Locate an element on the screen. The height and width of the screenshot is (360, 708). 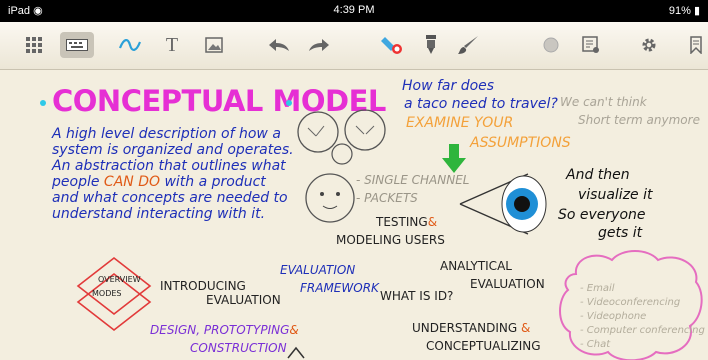
desc-line-5: and what concepts are needed to is located at coordinates (170, 198).